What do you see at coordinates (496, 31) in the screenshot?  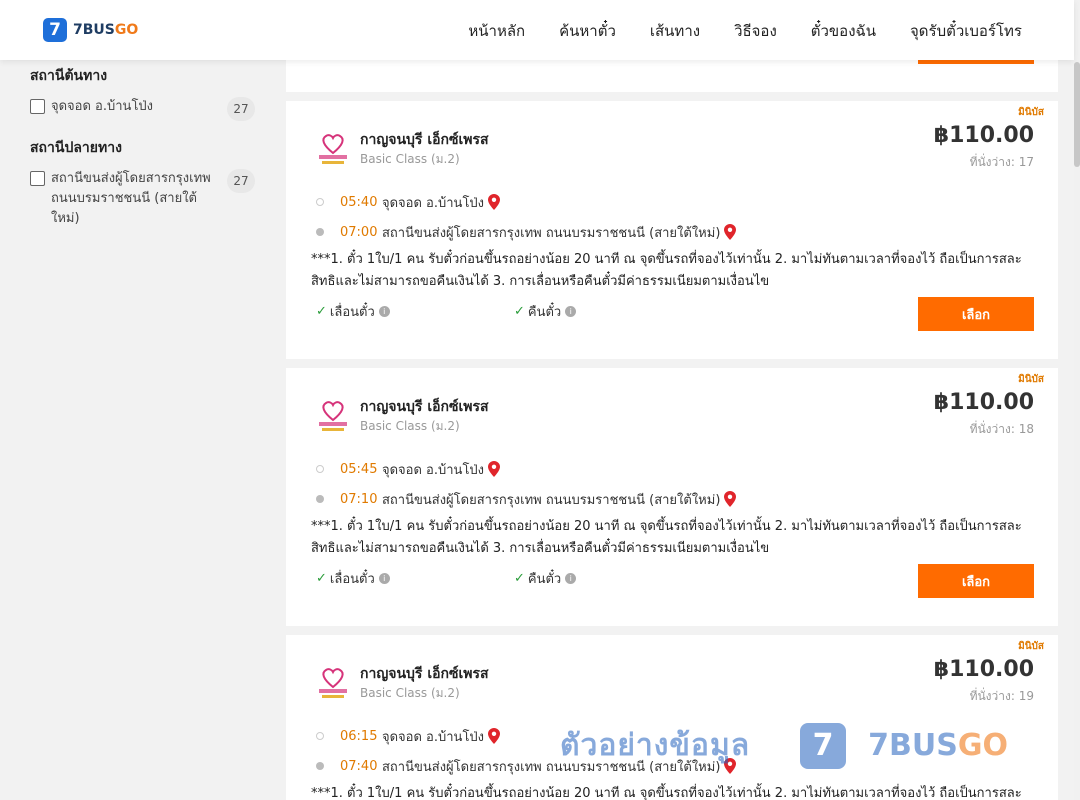 I see `nav-home: หน้าหลัก` at bounding box center [496, 31].